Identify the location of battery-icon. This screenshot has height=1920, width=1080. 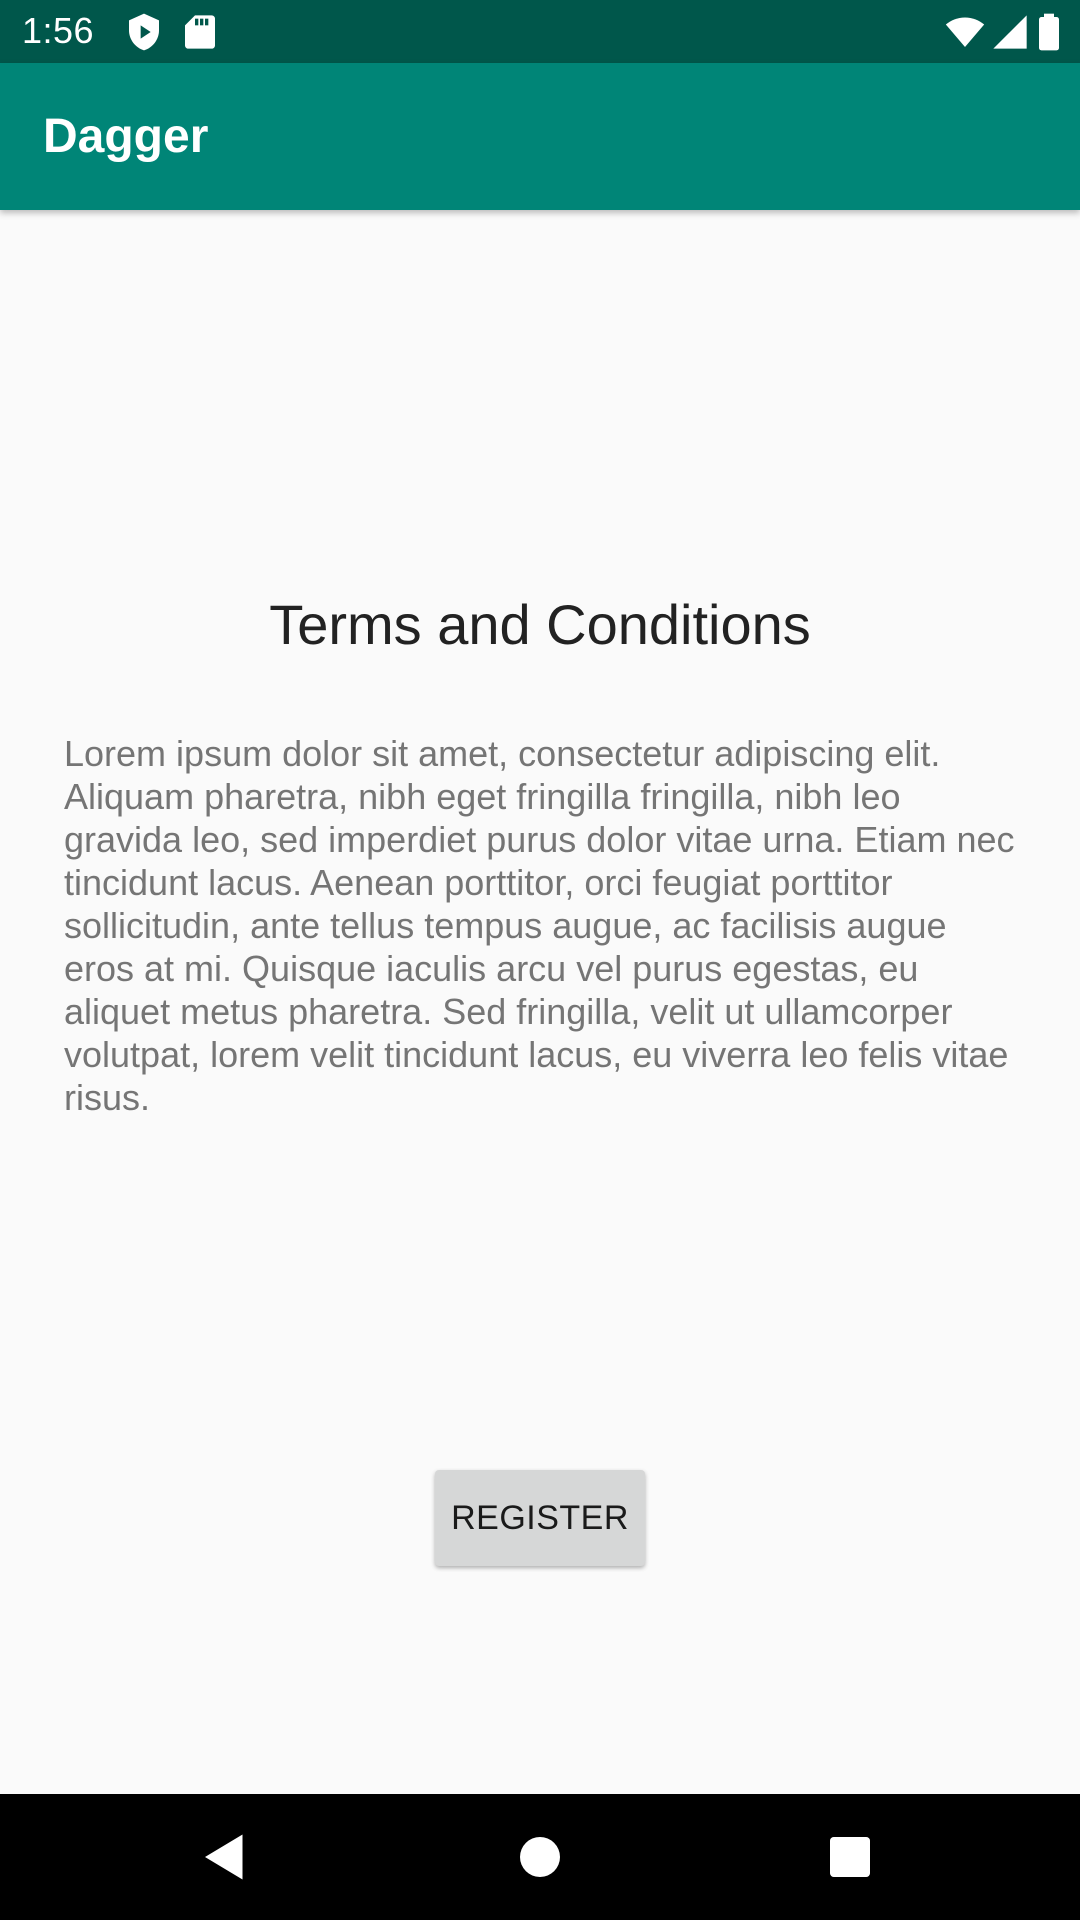
(1049, 32).